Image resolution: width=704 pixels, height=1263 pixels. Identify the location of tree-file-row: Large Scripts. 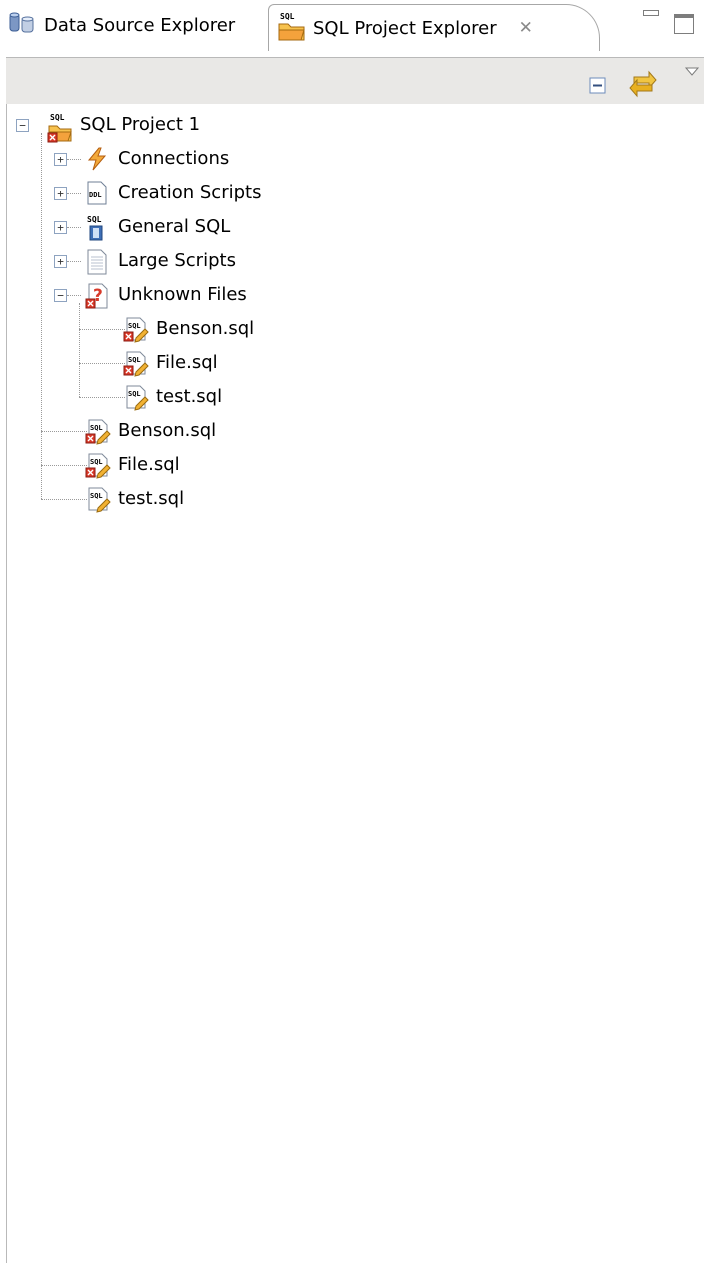
(160, 261).